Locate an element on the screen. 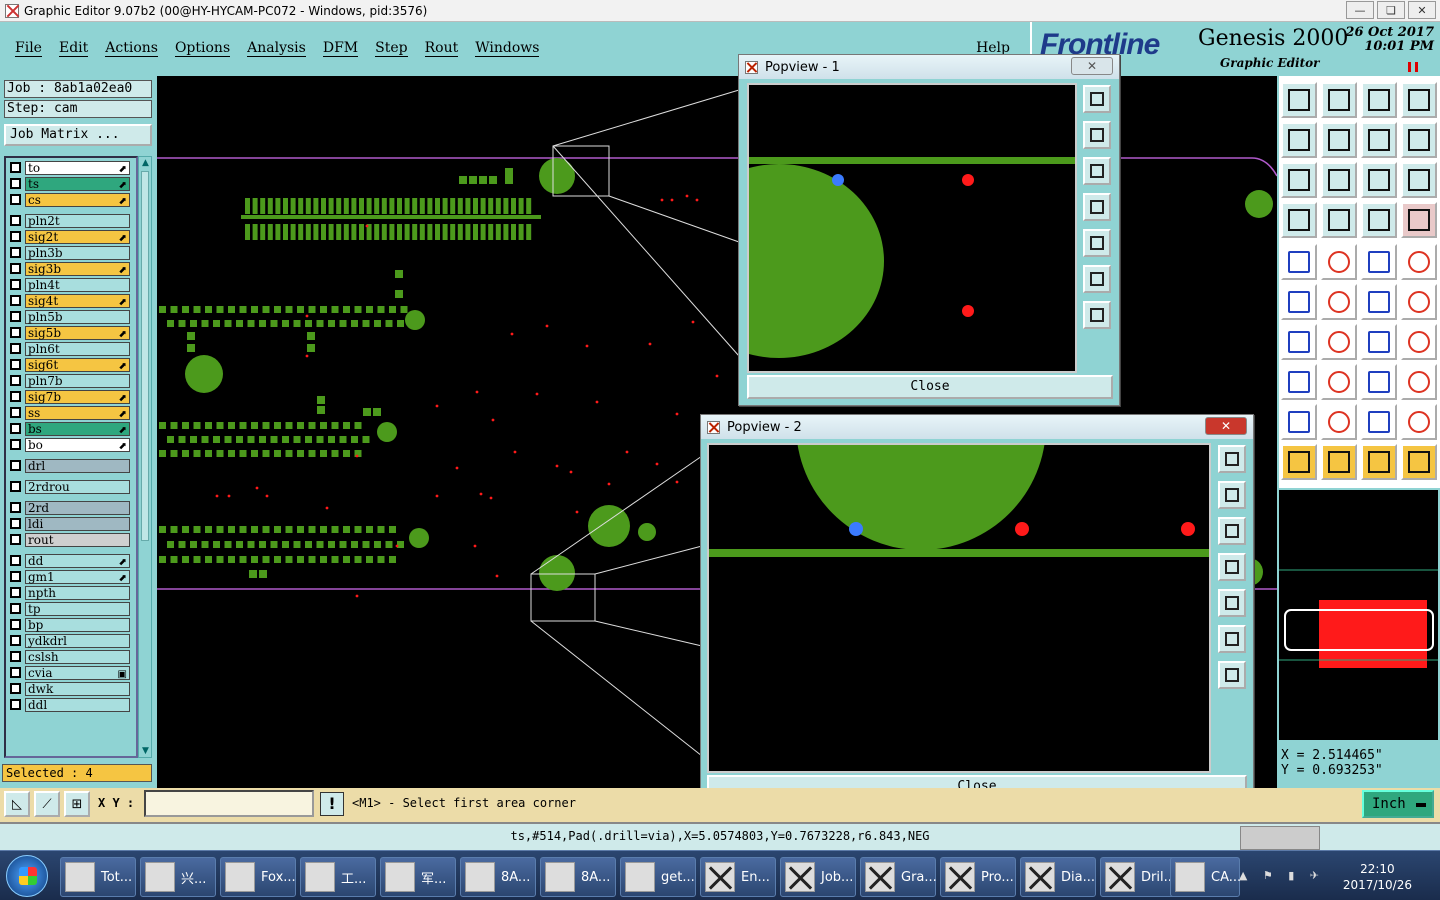 Image resolution: width=1440 pixels, height=900 pixels. layer-name: ddl is located at coordinates (77, 704).